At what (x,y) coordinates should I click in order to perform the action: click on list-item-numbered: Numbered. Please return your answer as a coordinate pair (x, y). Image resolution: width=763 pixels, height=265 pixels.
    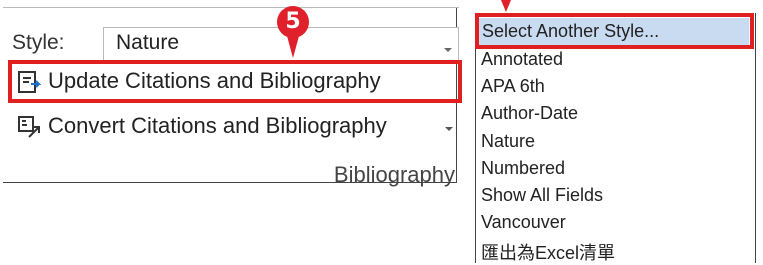
    Looking at the image, I should click on (523, 168).